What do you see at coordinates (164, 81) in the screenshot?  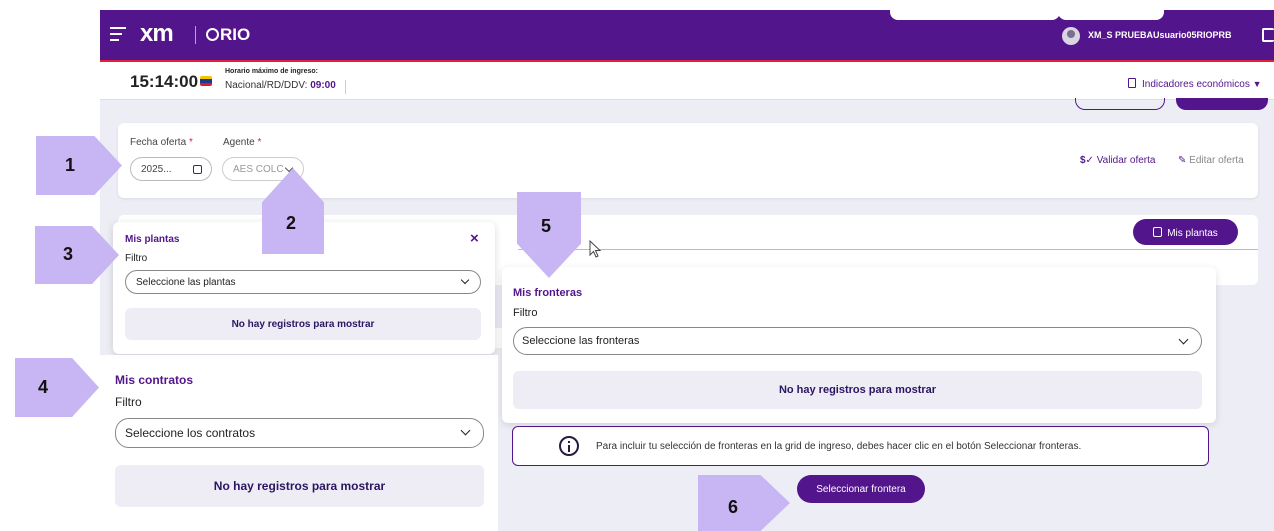 I see `clock: 15:14:00` at bounding box center [164, 81].